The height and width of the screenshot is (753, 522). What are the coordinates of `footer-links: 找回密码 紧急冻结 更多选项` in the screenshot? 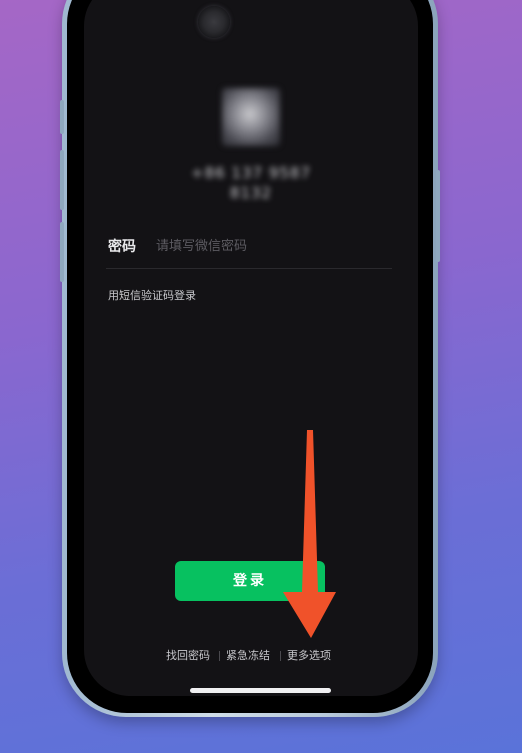 It's located at (250, 656).